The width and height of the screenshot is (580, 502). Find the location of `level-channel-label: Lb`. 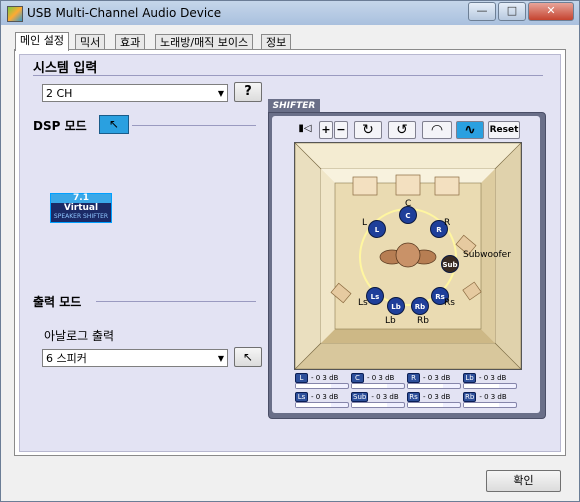

level-channel-label: Lb is located at coordinates (469, 378).